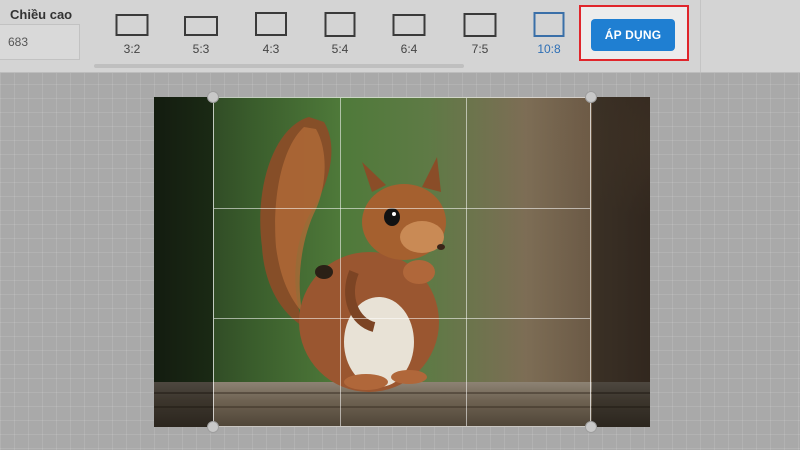 The width and height of the screenshot is (800, 450). I want to click on apply-button: ÁP DỤNG, so click(633, 35).